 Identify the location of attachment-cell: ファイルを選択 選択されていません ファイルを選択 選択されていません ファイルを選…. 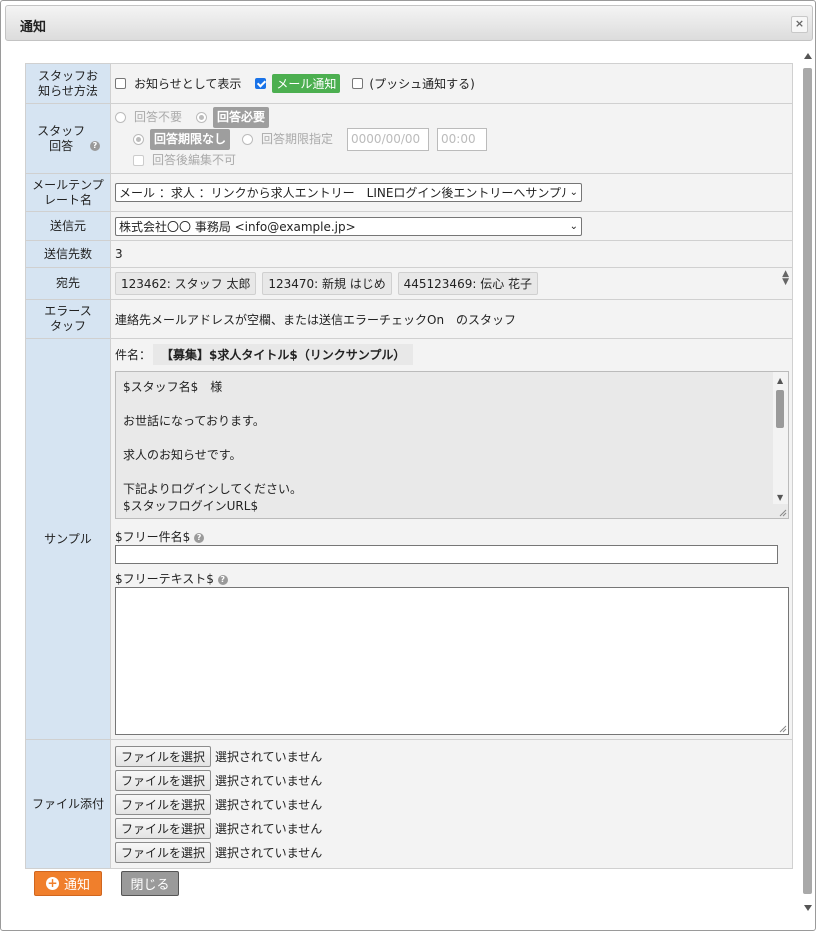
(451, 804).